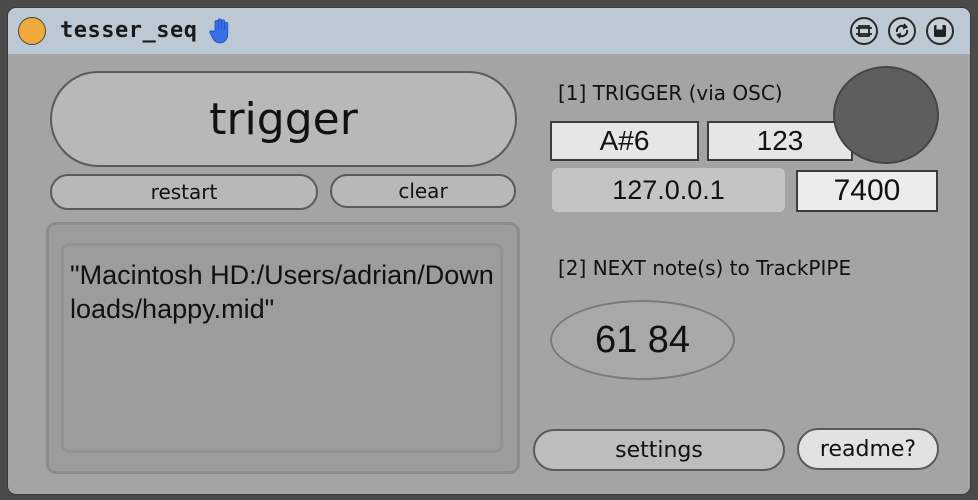 The width and height of the screenshot is (978, 500). What do you see at coordinates (780, 141) in the screenshot?
I see `velocity-number-box: 123` at bounding box center [780, 141].